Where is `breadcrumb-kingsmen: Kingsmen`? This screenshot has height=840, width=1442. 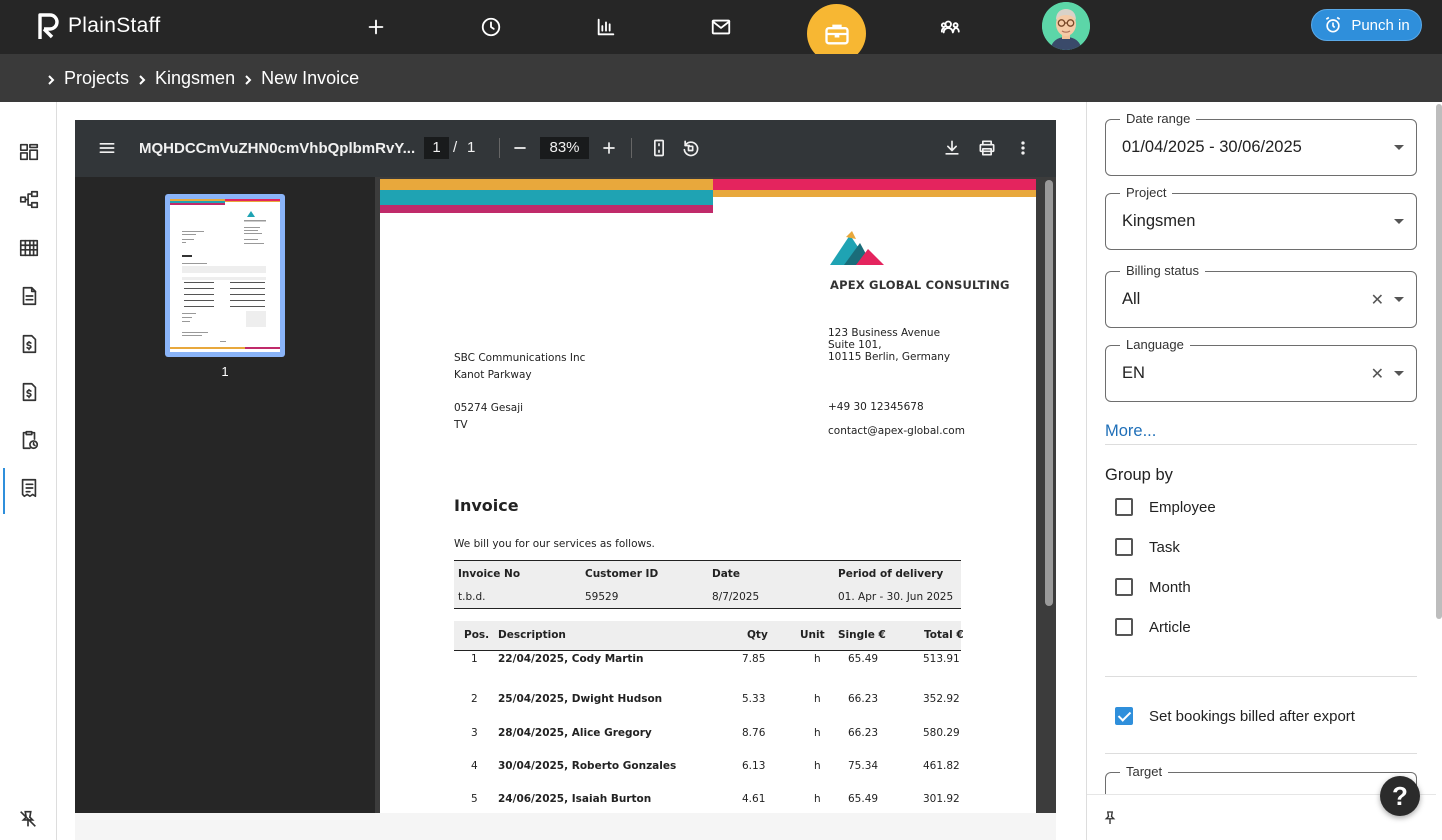 breadcrumb-kingsmen: Kingsmen is located at coordinates (195, 78).